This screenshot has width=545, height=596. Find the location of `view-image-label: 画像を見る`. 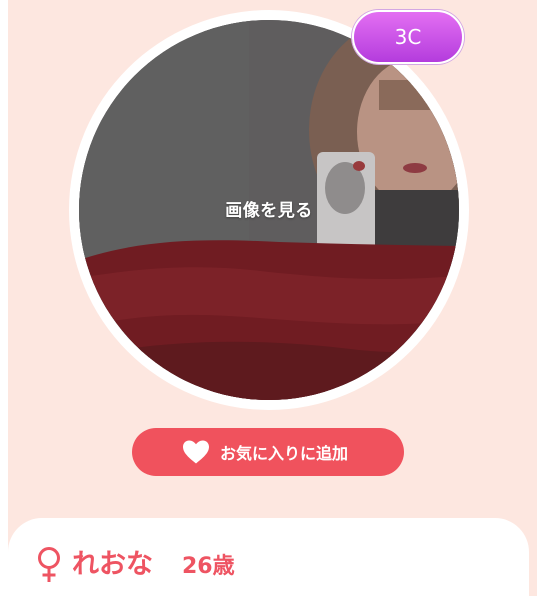

view-image-label: 画像を見る is located at coordinates (269, 211).